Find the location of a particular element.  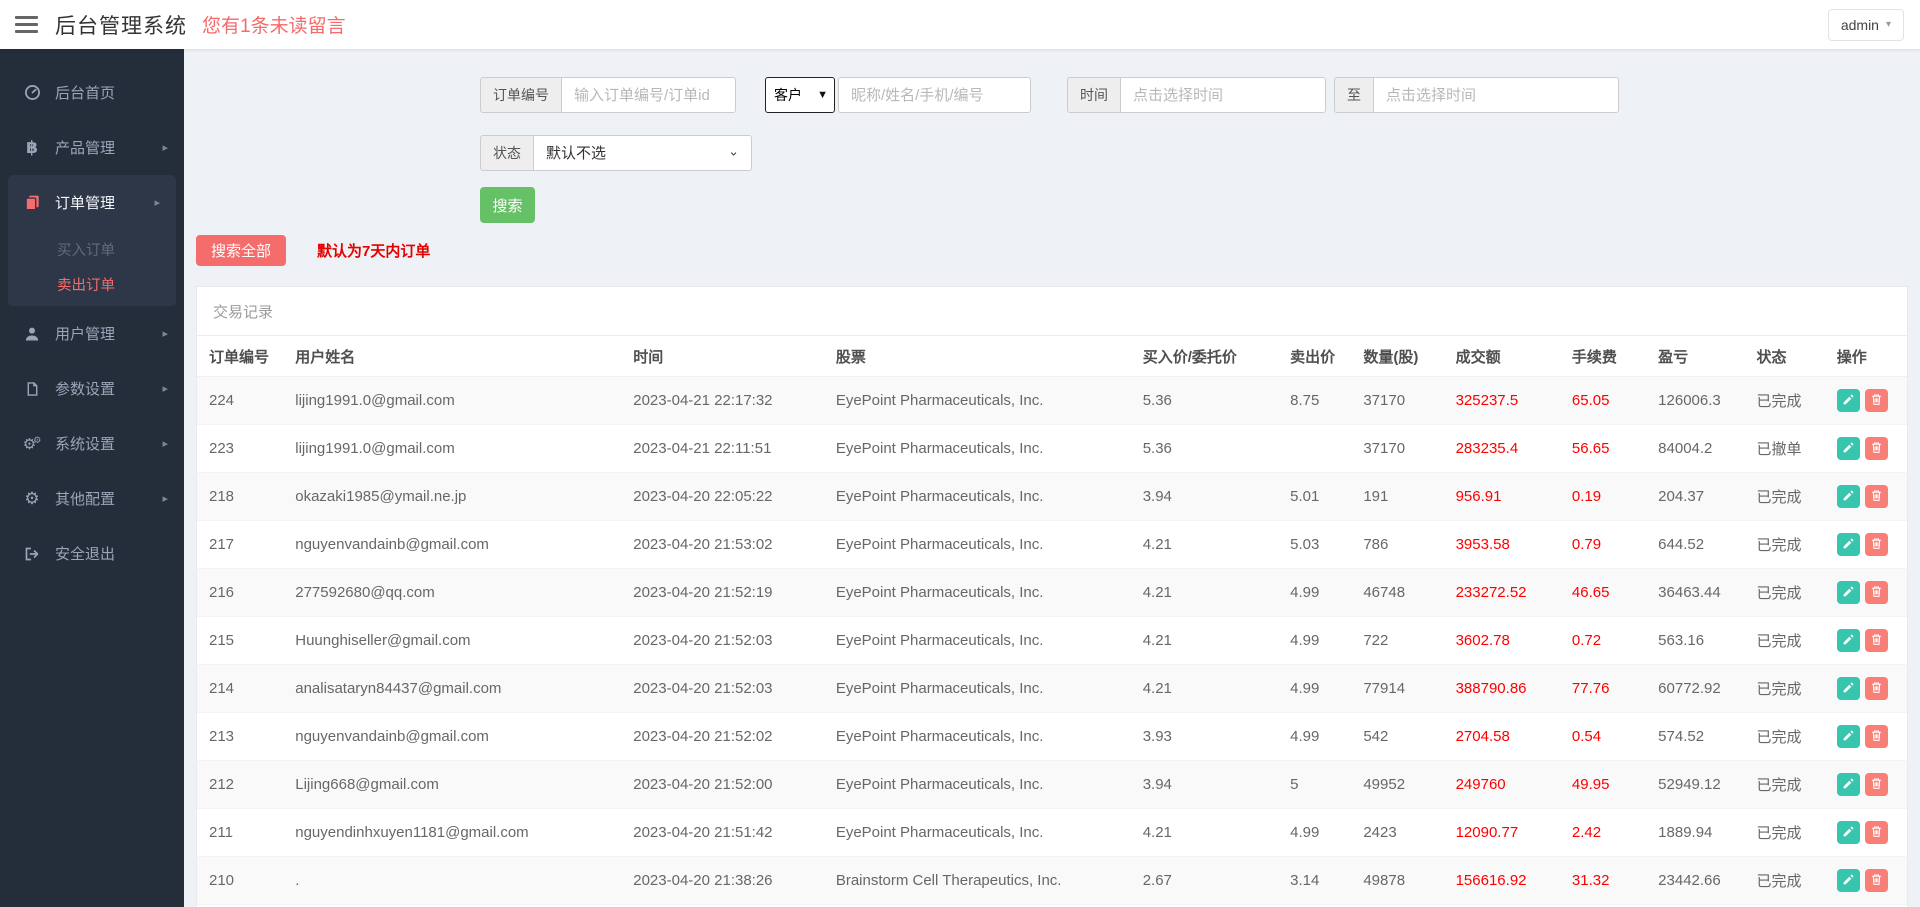

order-id: 218 is located at coordinates (242, 496).